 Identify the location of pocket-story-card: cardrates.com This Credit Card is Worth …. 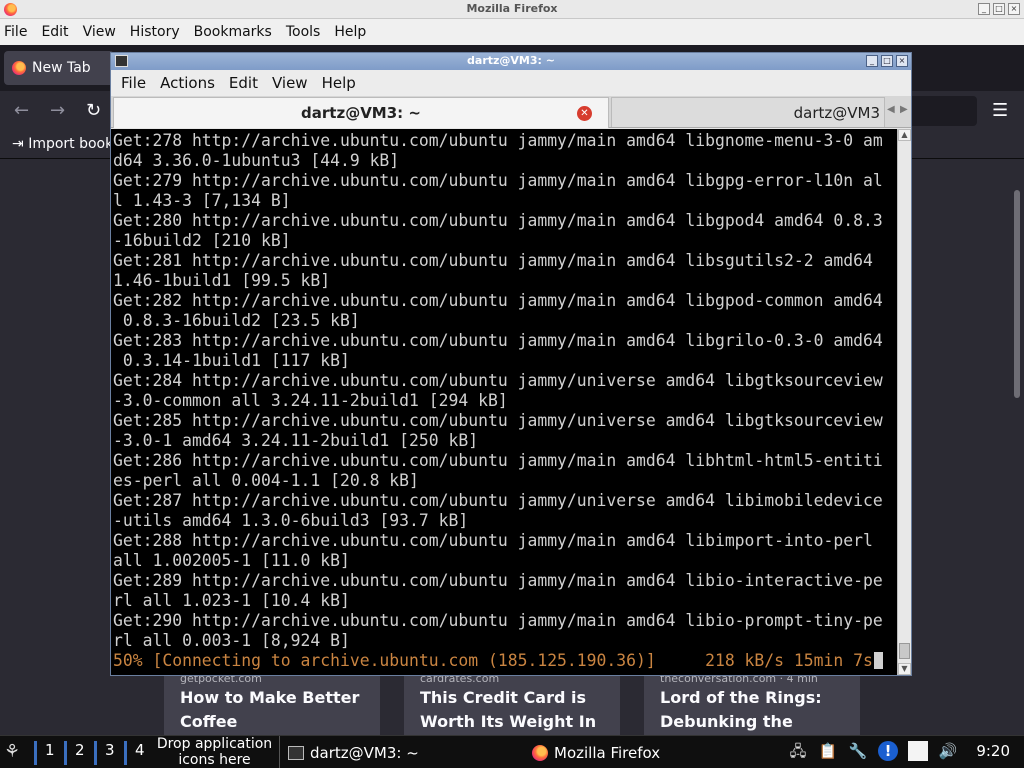
(512, 706).